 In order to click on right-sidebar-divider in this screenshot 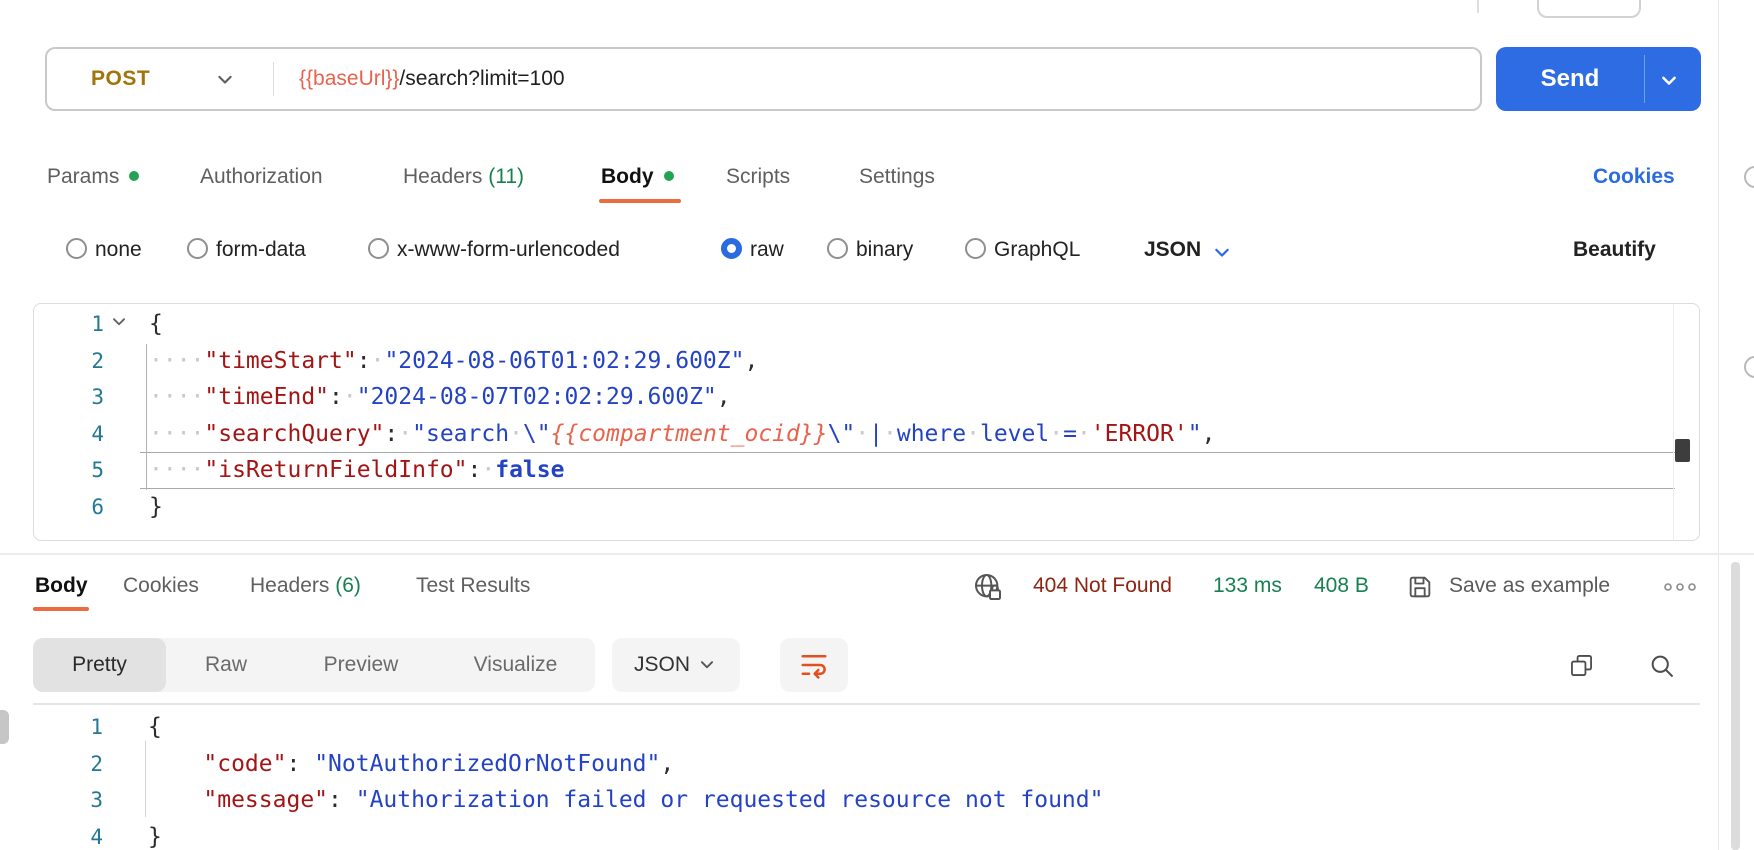, I will do `click(1718, 425)`.